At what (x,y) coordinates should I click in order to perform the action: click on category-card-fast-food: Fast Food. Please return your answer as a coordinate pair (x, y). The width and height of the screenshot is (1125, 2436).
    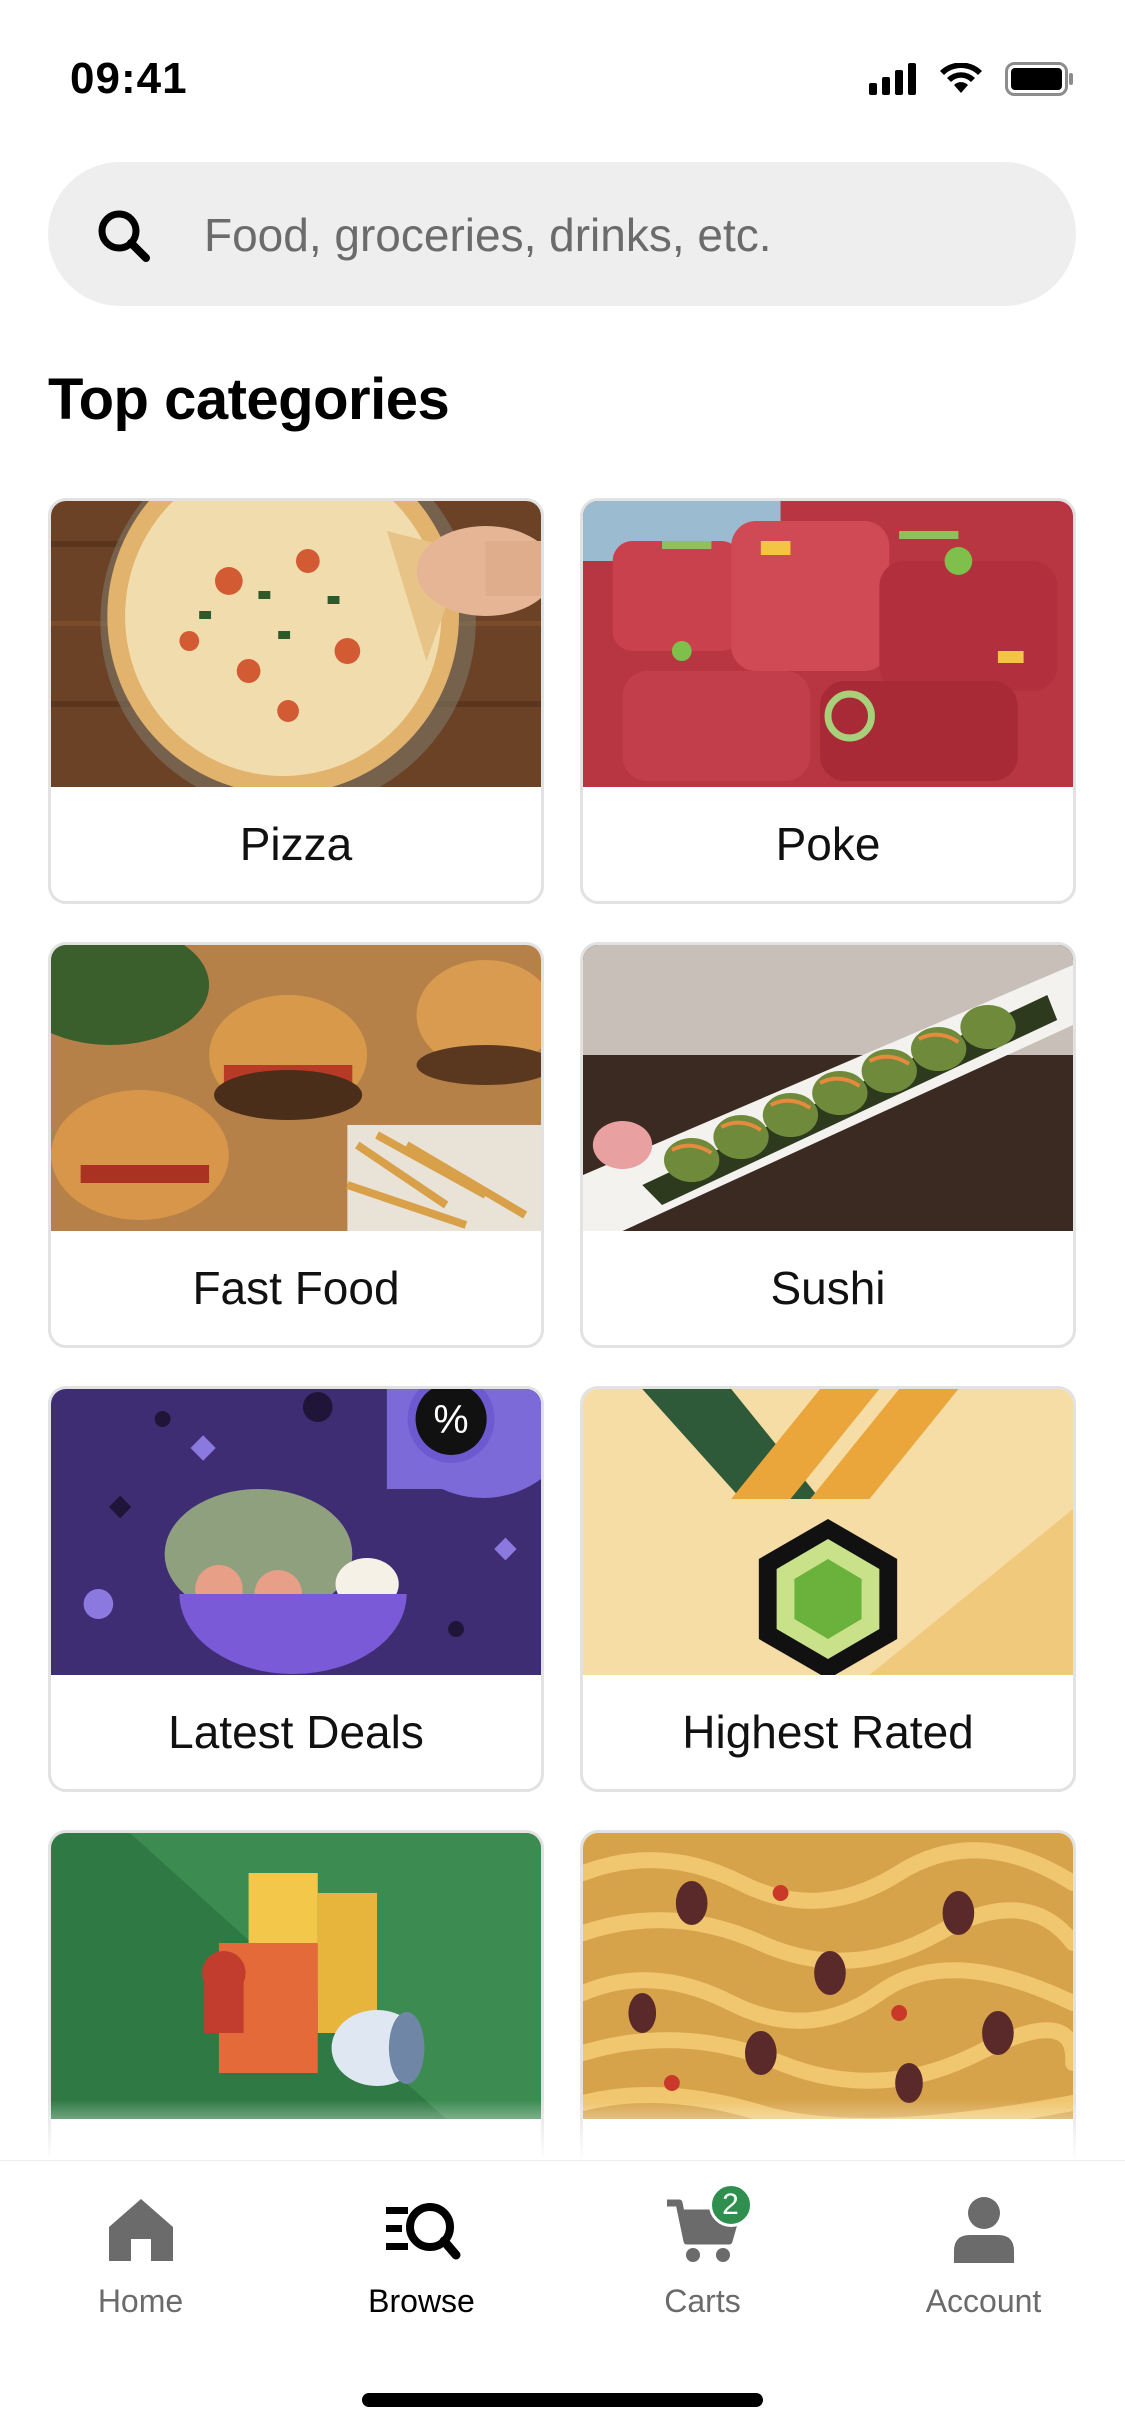
    Looking at the image, I should click on (296, 1145).